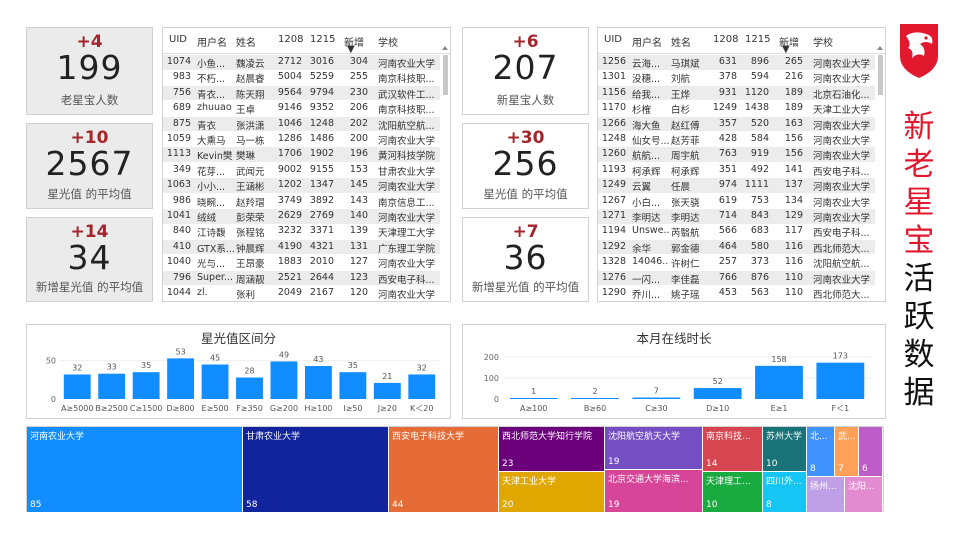 This screenshot has width=960, height=540. I want to click on treemap-tile: 北京交通大学海滨... 19, so click(653, 491).